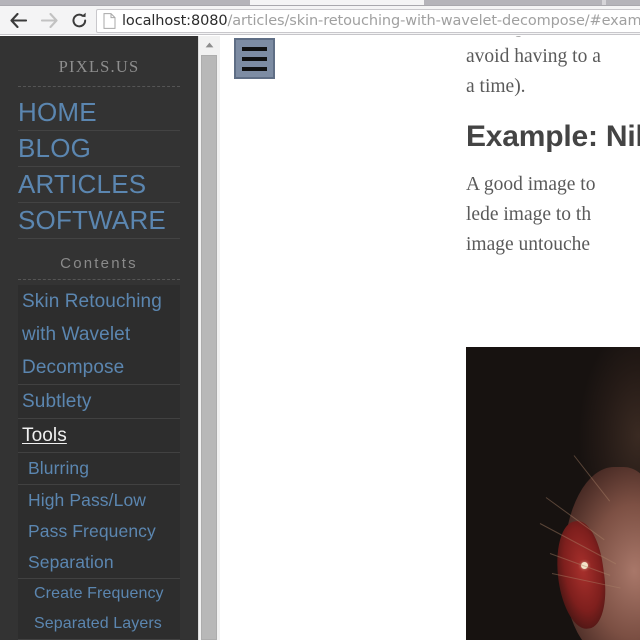  I want to click on toc-item-skin-retouching-with-wavelet-decompose: Skin Retouching with Wavelet Decompose, so click(99, 335).